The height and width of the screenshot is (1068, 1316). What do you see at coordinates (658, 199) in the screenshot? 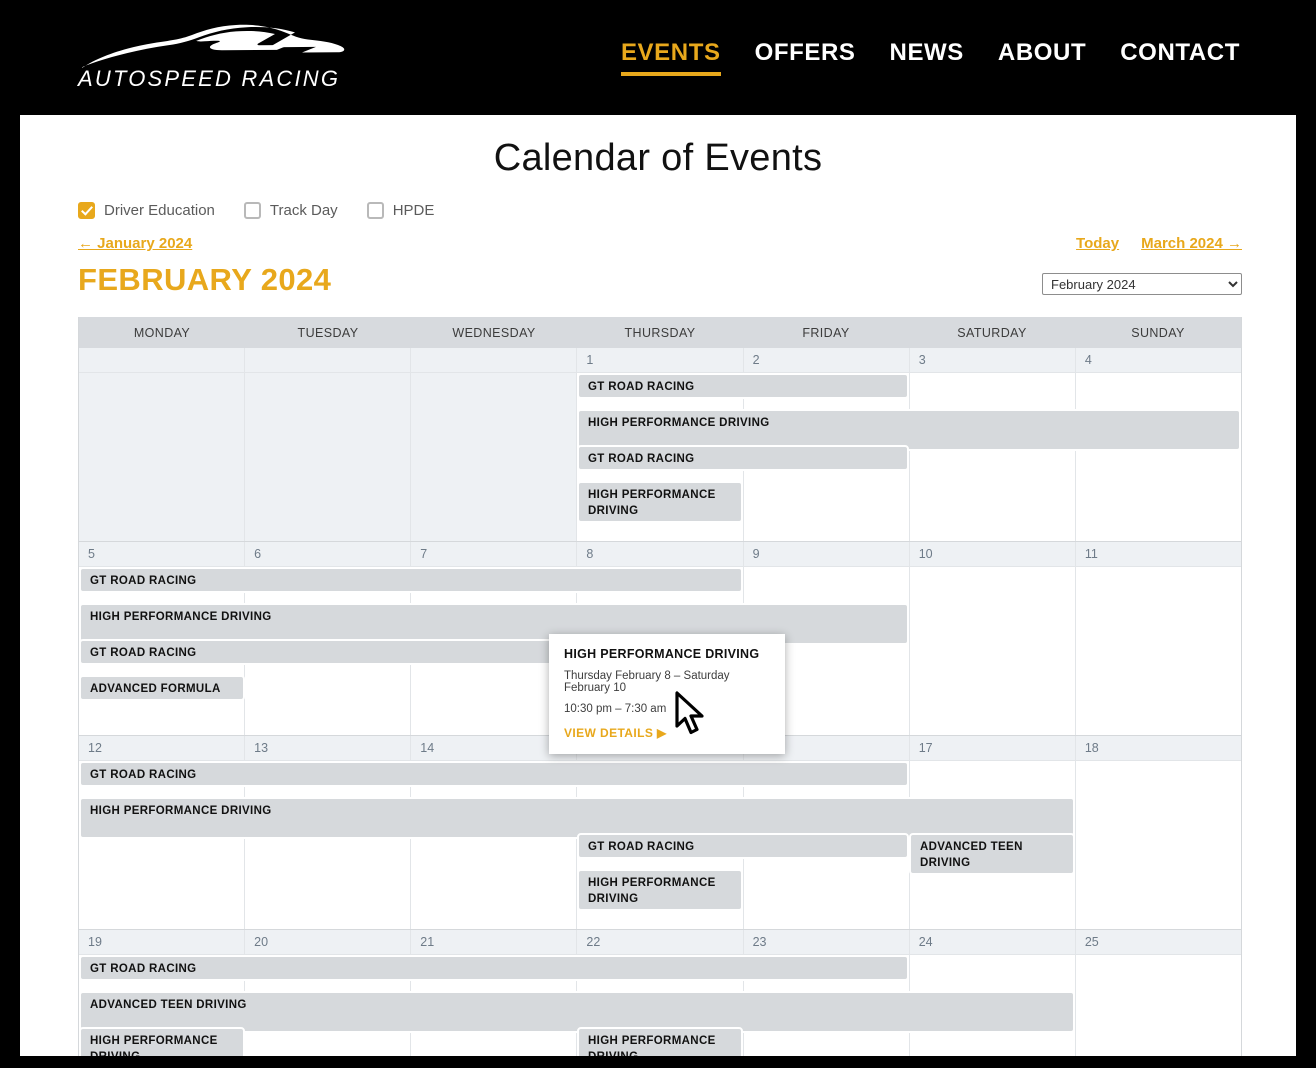
I see `event-type-filters: Driver Education Track Day HPDE` at bounding box center [658, 199].